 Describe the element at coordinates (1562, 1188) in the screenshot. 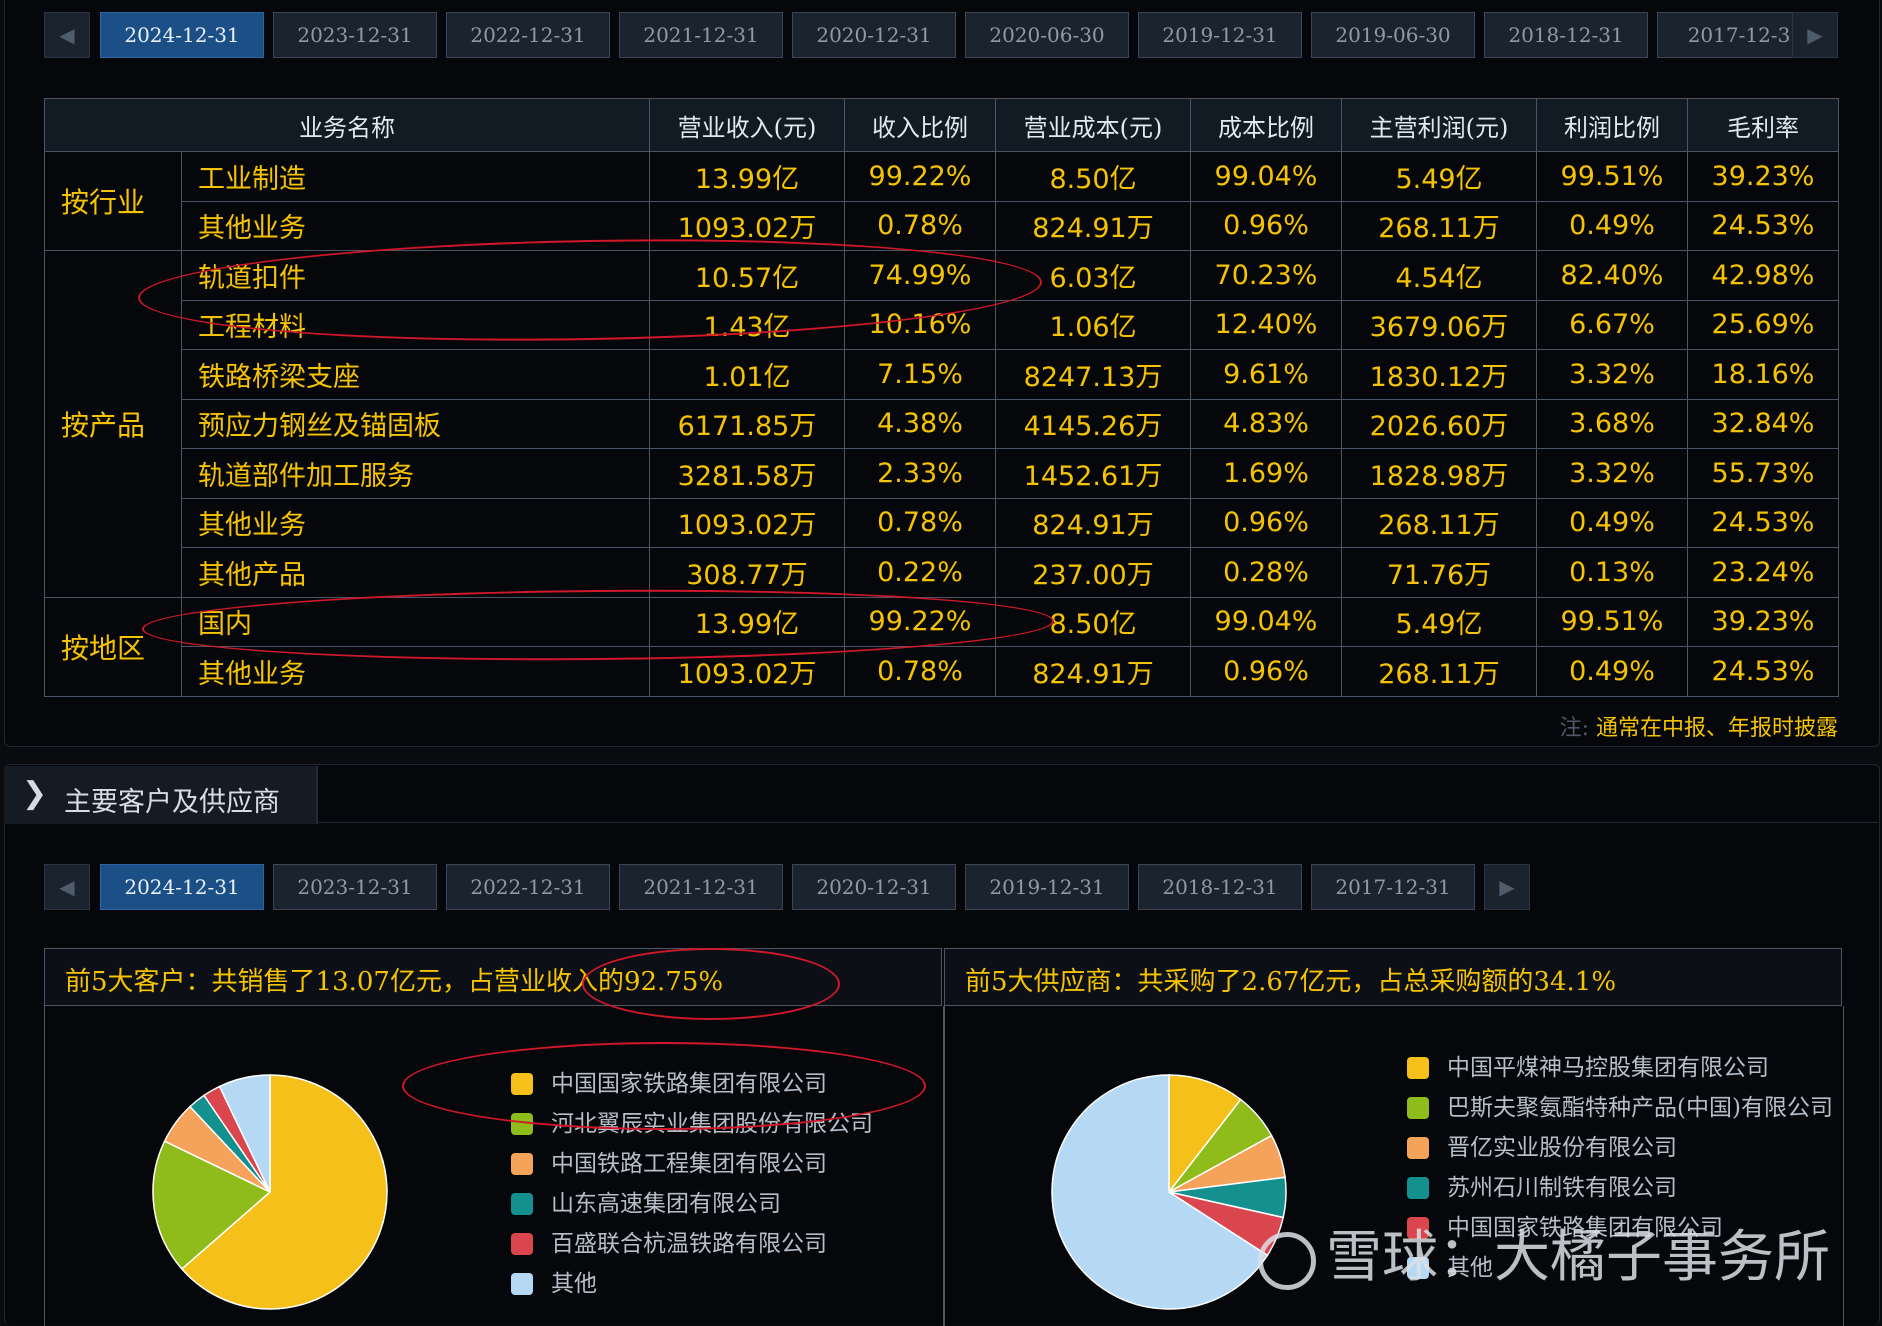

I see `legend-label: 苏州石川制铁有限公司` at that location.